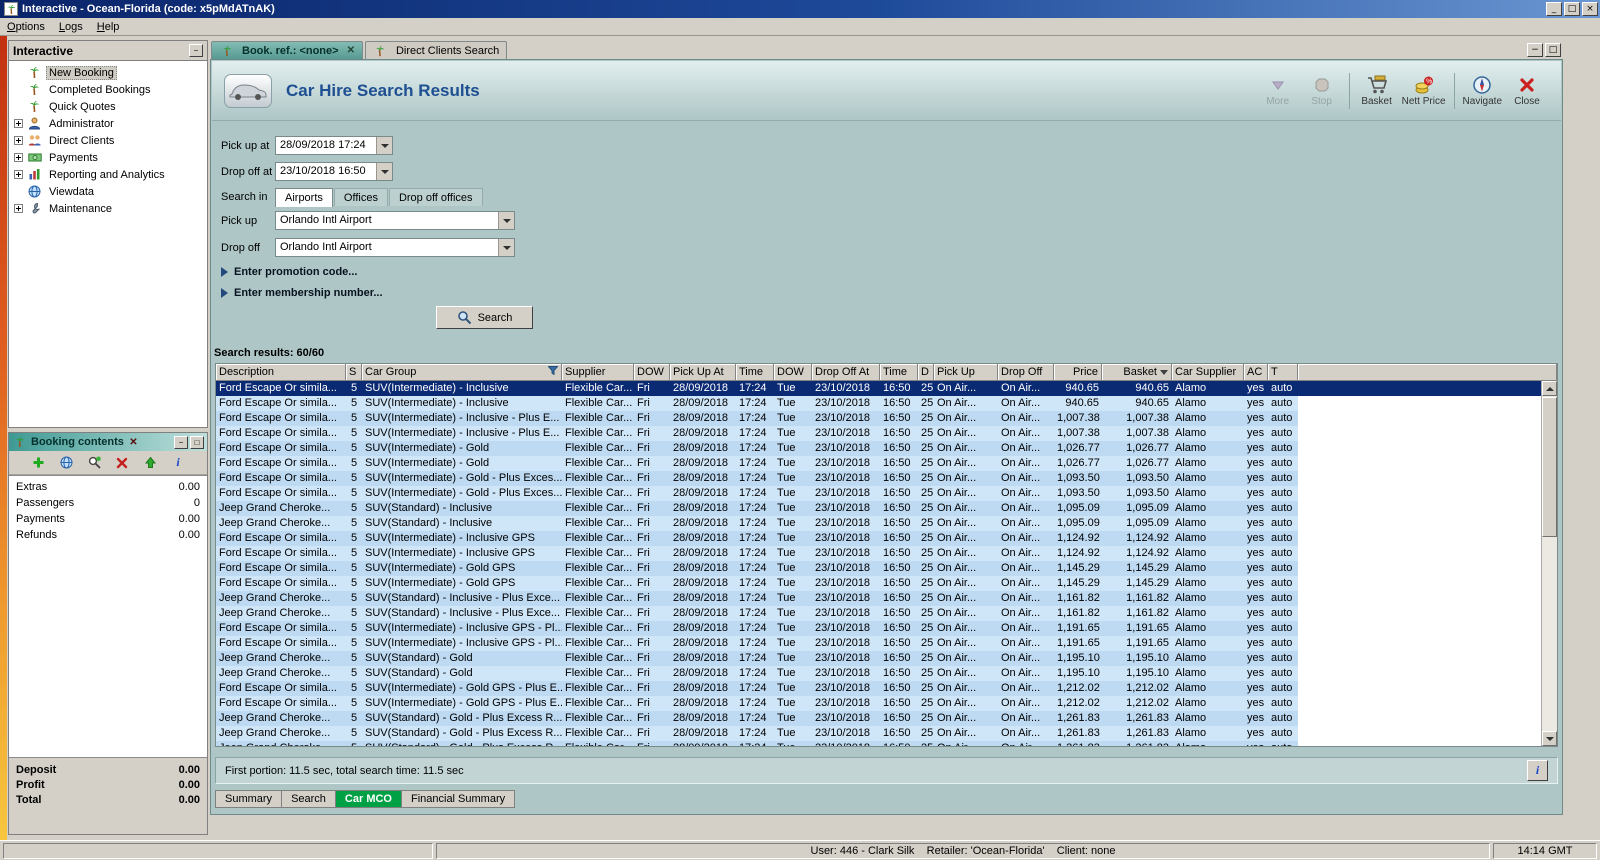 The width and height of the screenshot is (1600, 860). Describe the element at coordinates (304, 197) in the screenshot. I see `tab-airports: Airports` at that location.